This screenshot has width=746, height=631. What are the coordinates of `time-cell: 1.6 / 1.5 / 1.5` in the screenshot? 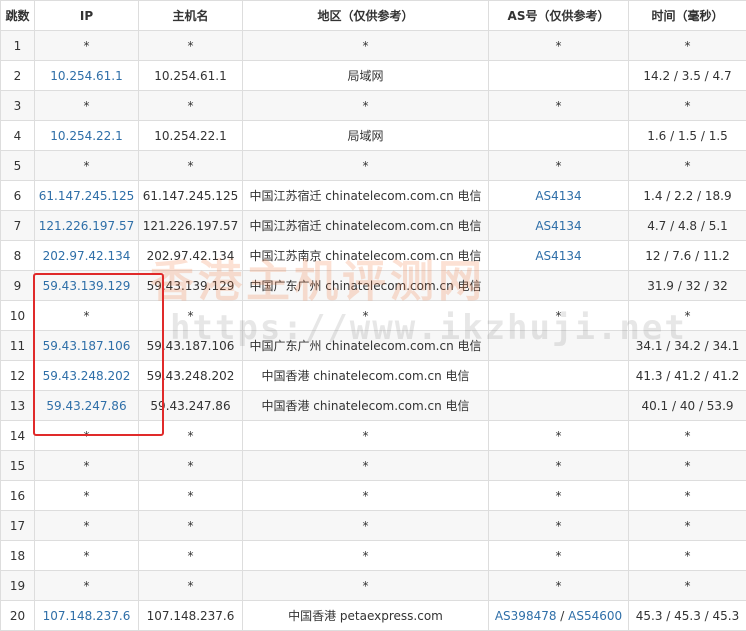 It's located at (687, 136).